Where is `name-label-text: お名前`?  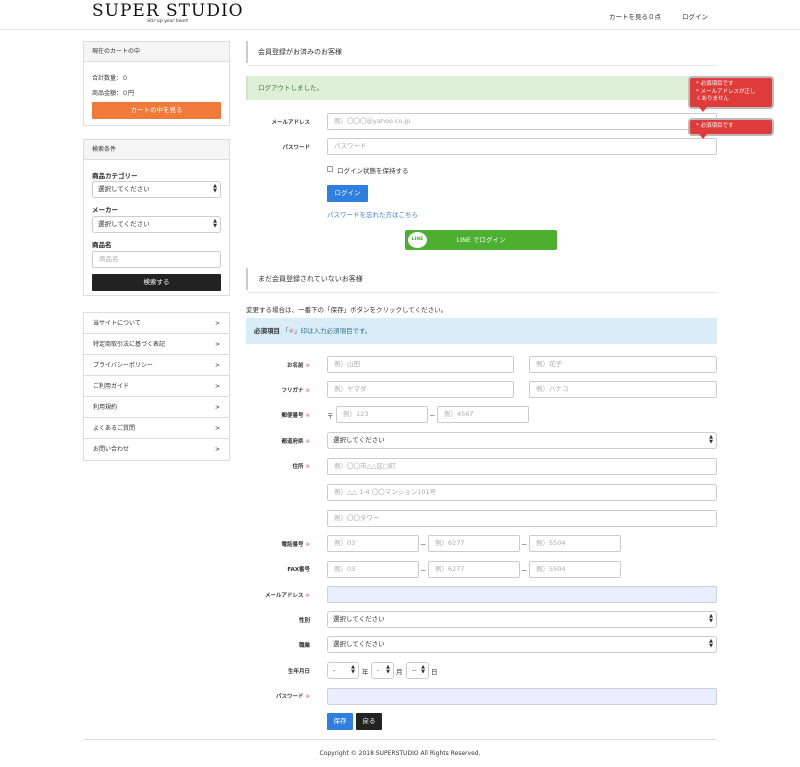 name-label-text: お名前 is located at coordinates (295, 366).